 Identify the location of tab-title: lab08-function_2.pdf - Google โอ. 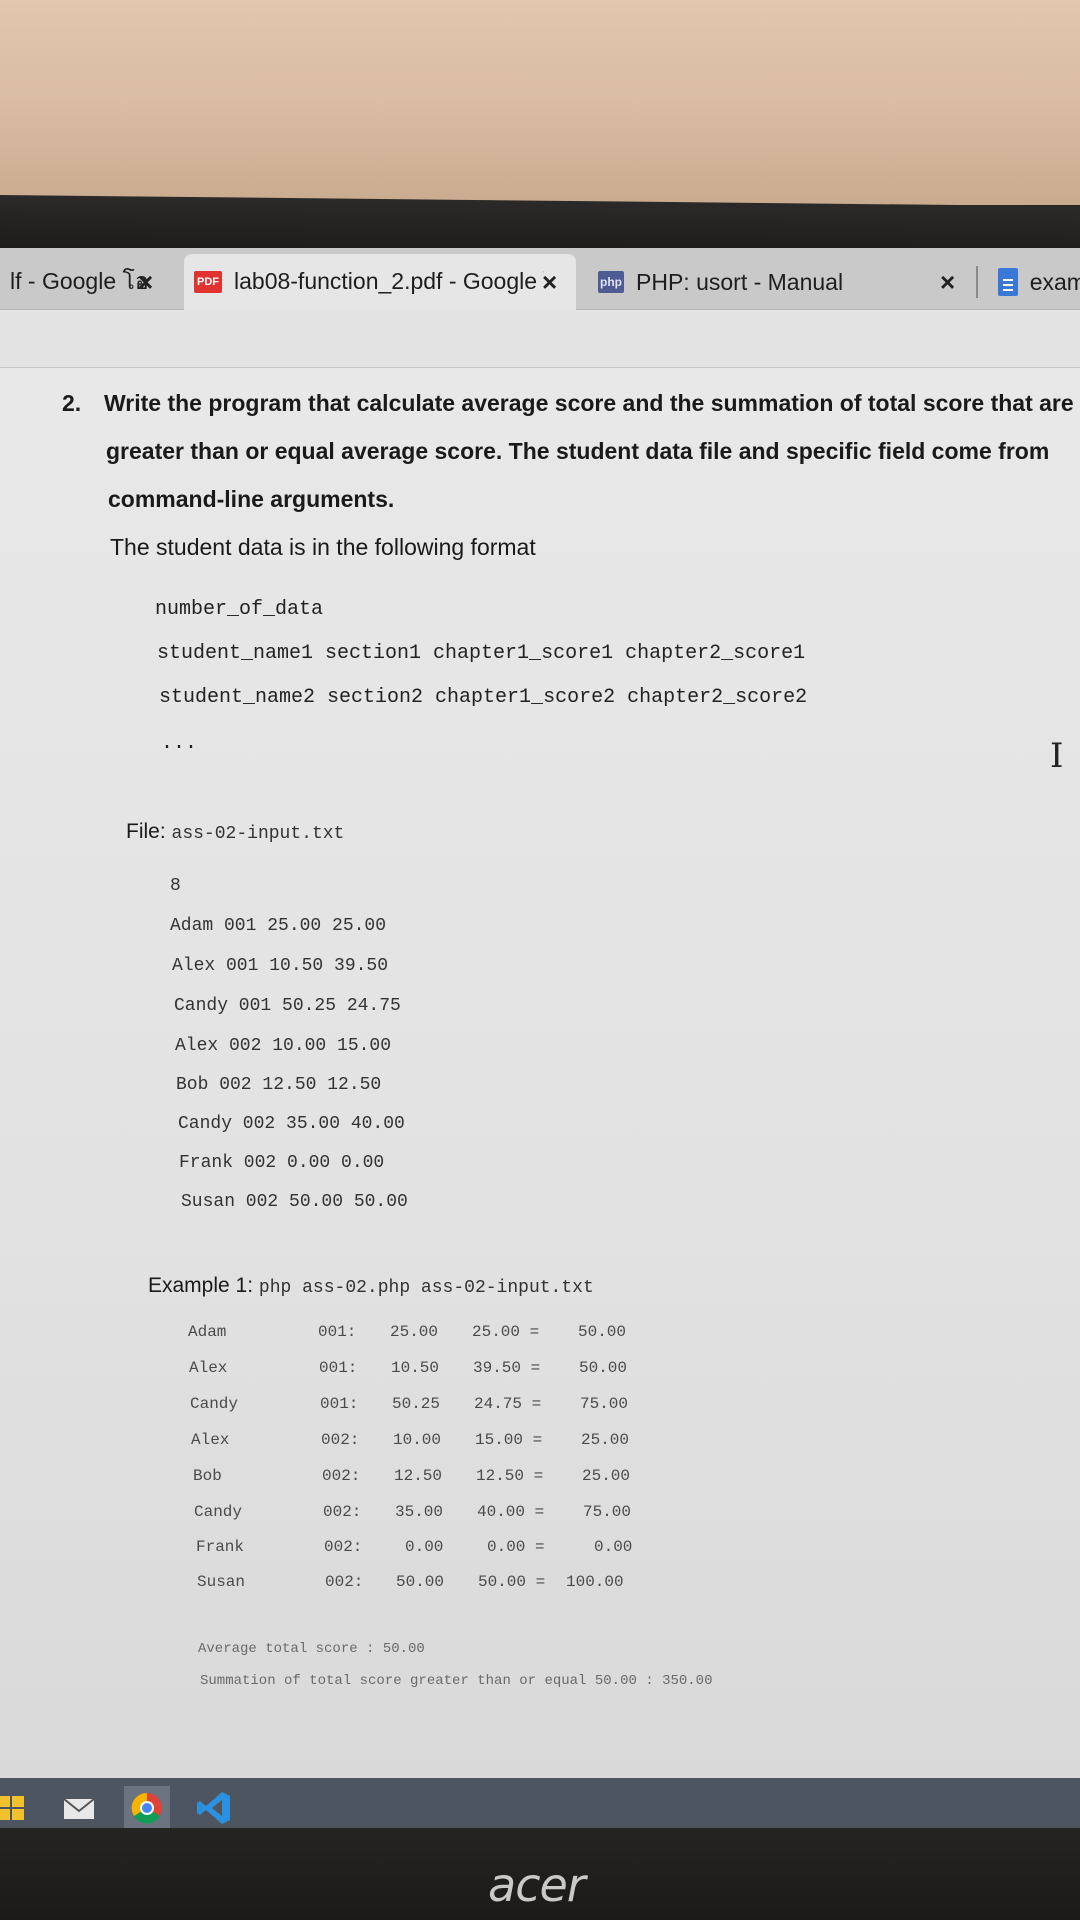
(389, 281).